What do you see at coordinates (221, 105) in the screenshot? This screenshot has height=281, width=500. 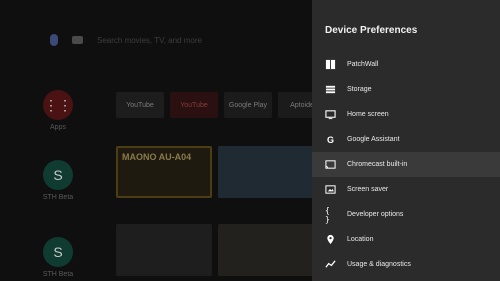 I see `apps-row: YouTube YouTube Google Play Aptoide` at bounding box center [221, 105].